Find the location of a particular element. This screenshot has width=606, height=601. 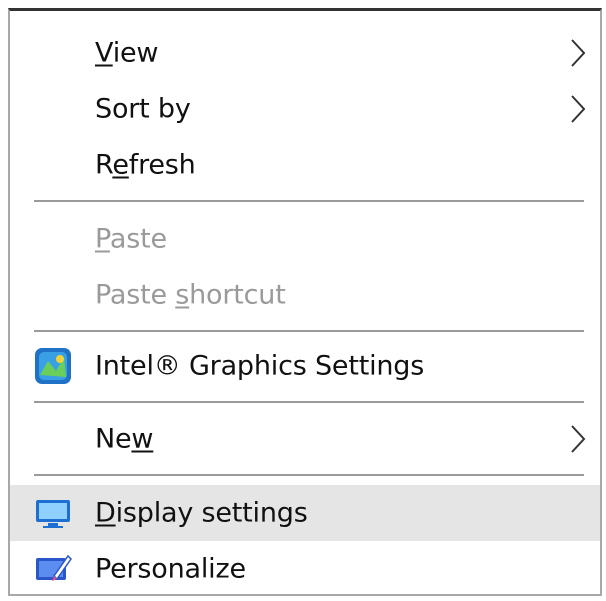

menu-item-label: Refresh is located at coordinates (145, 165).